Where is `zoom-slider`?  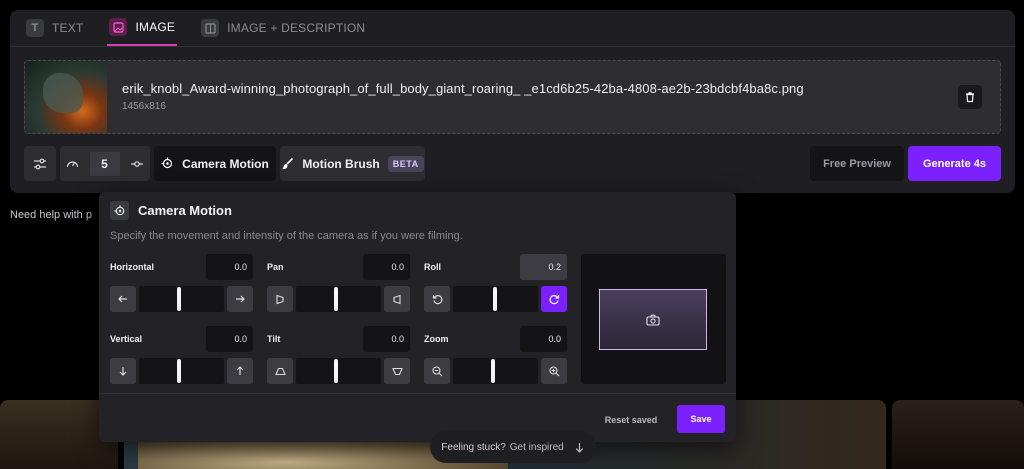 zoom-slider is located at coordinates (495, 371).